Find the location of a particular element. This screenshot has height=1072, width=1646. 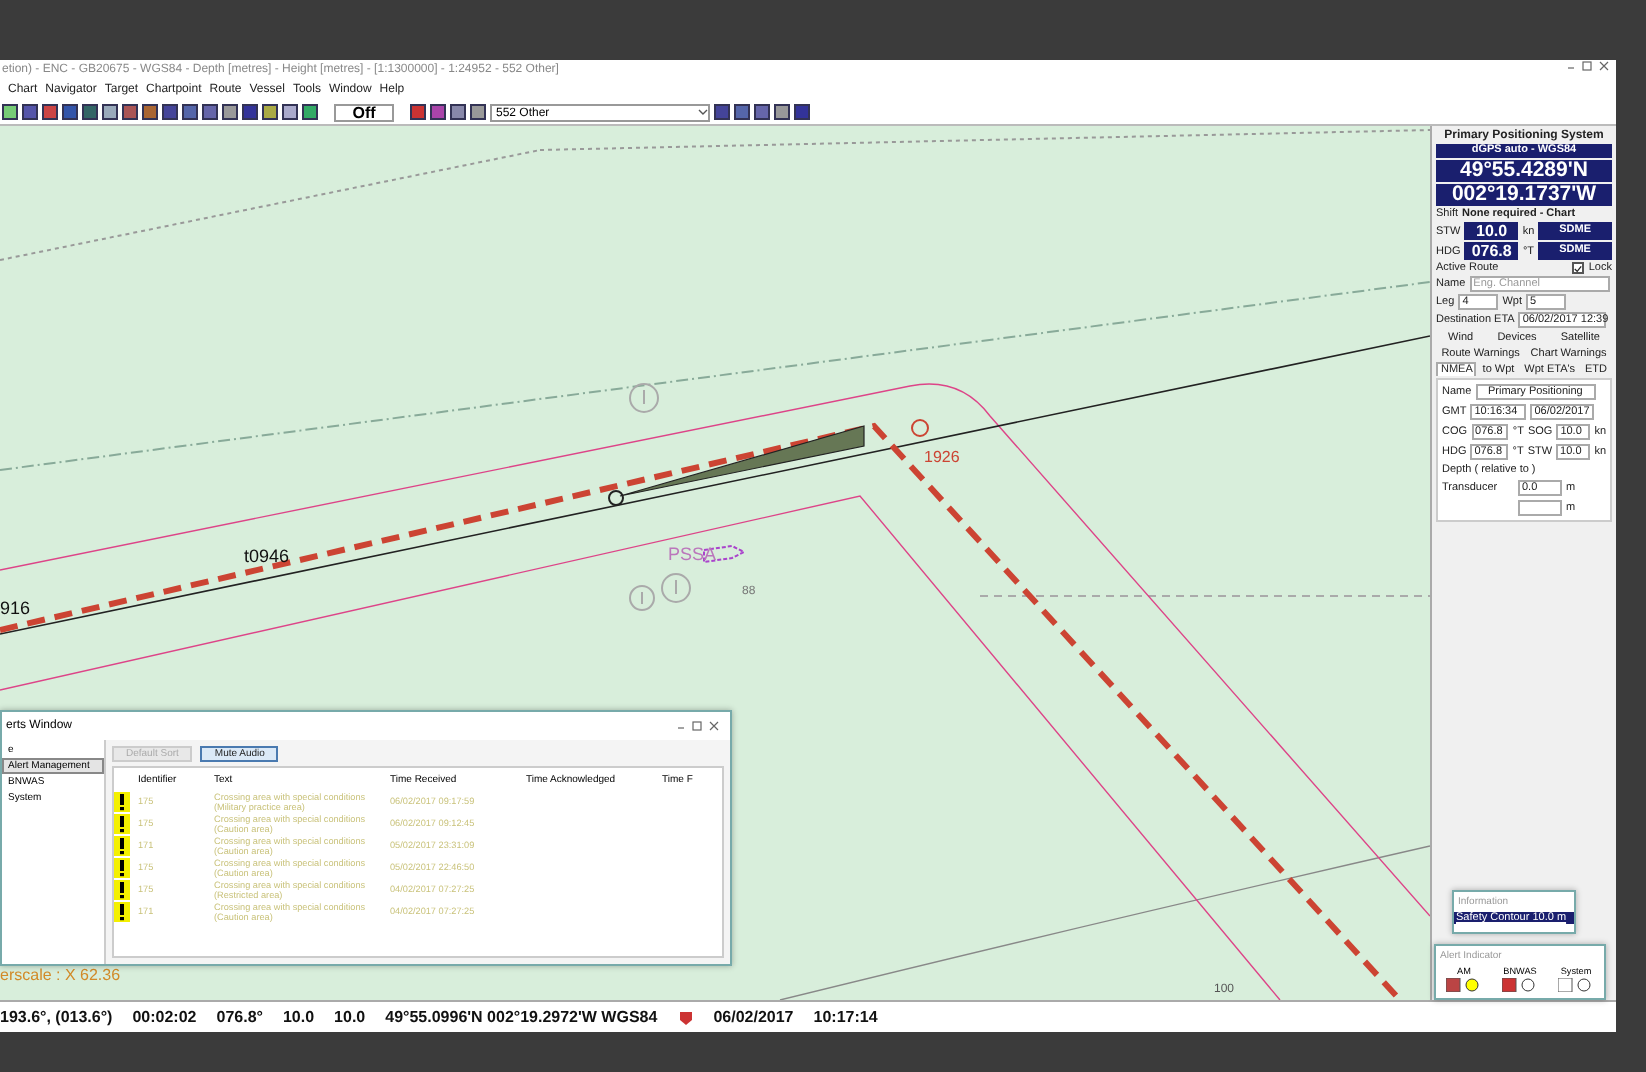

speed-value: 076.8 is located at coordinates (1491, 251).